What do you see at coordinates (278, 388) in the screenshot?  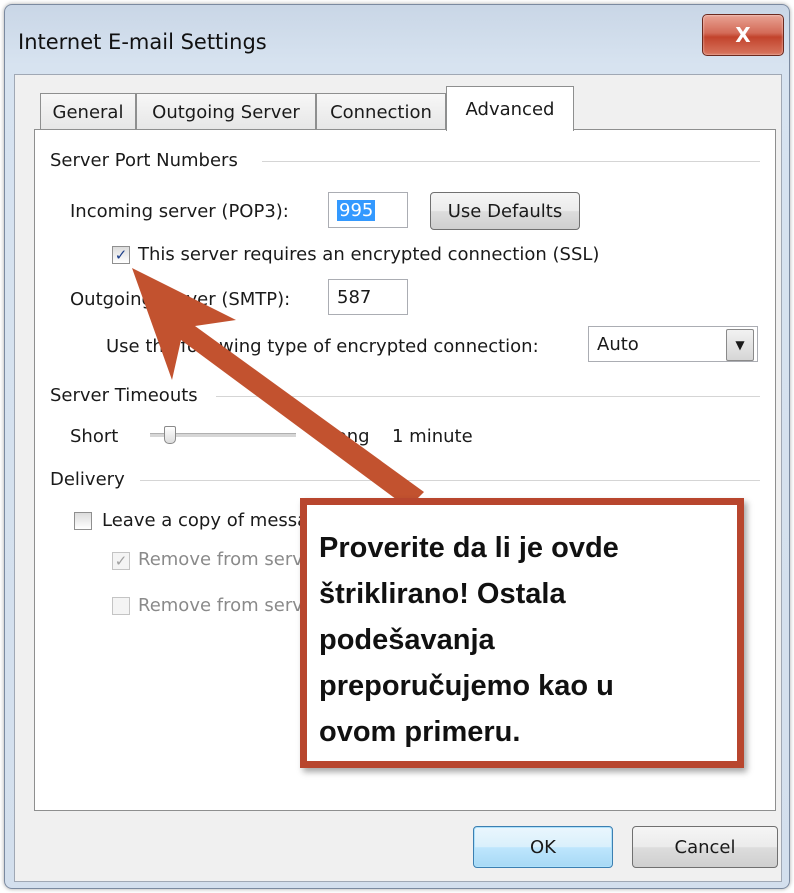 I see `arrow-icon` at bounding box center [278, 388].